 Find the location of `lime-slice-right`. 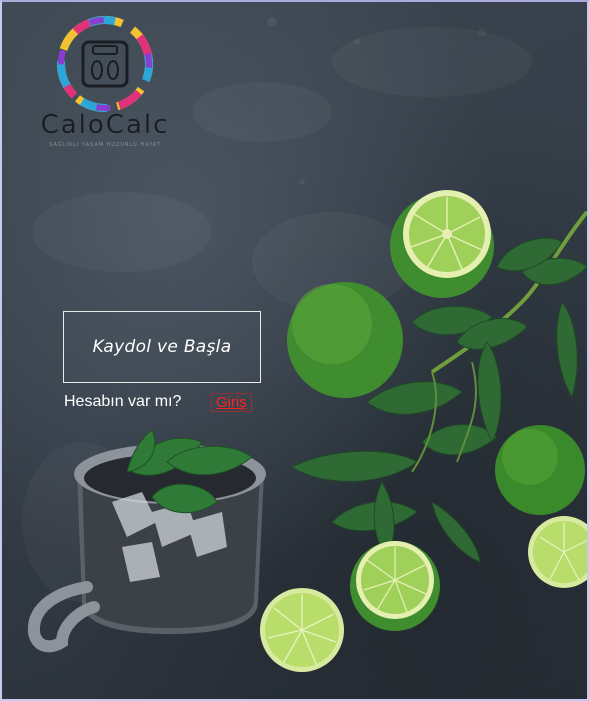

lime-slice-right is located at coordinates (557, 552).